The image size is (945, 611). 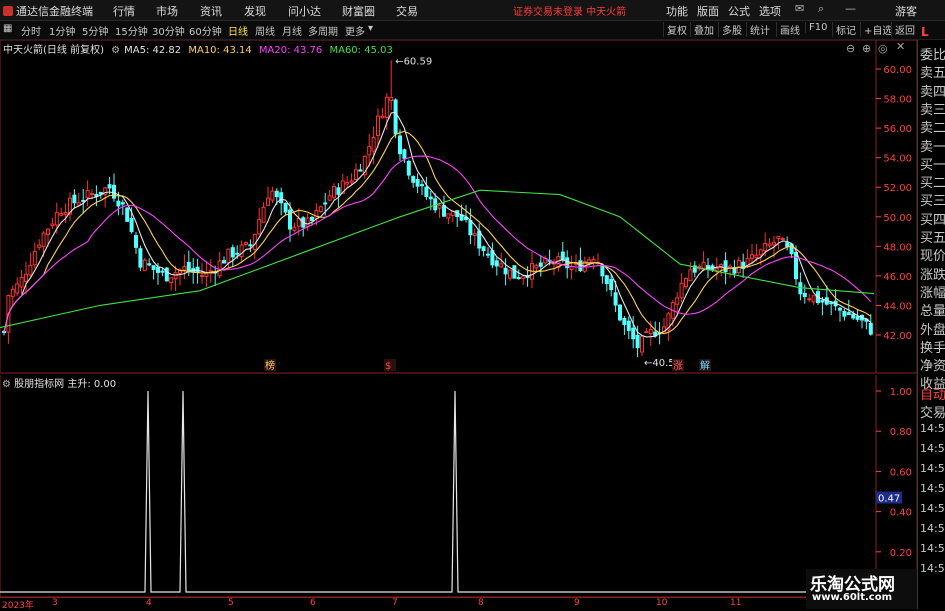 What do you see at coordinates (932, 165) in the screenshot?
I see `quote-label: 买一` at bounding box center [932, 165].